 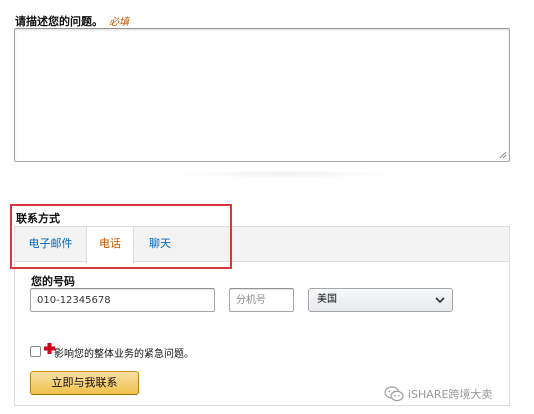 What do you see at coordinates (50, 244) in the screenshot?
I see `tab-email: 电子邮件` at bounding box center [50, 244].